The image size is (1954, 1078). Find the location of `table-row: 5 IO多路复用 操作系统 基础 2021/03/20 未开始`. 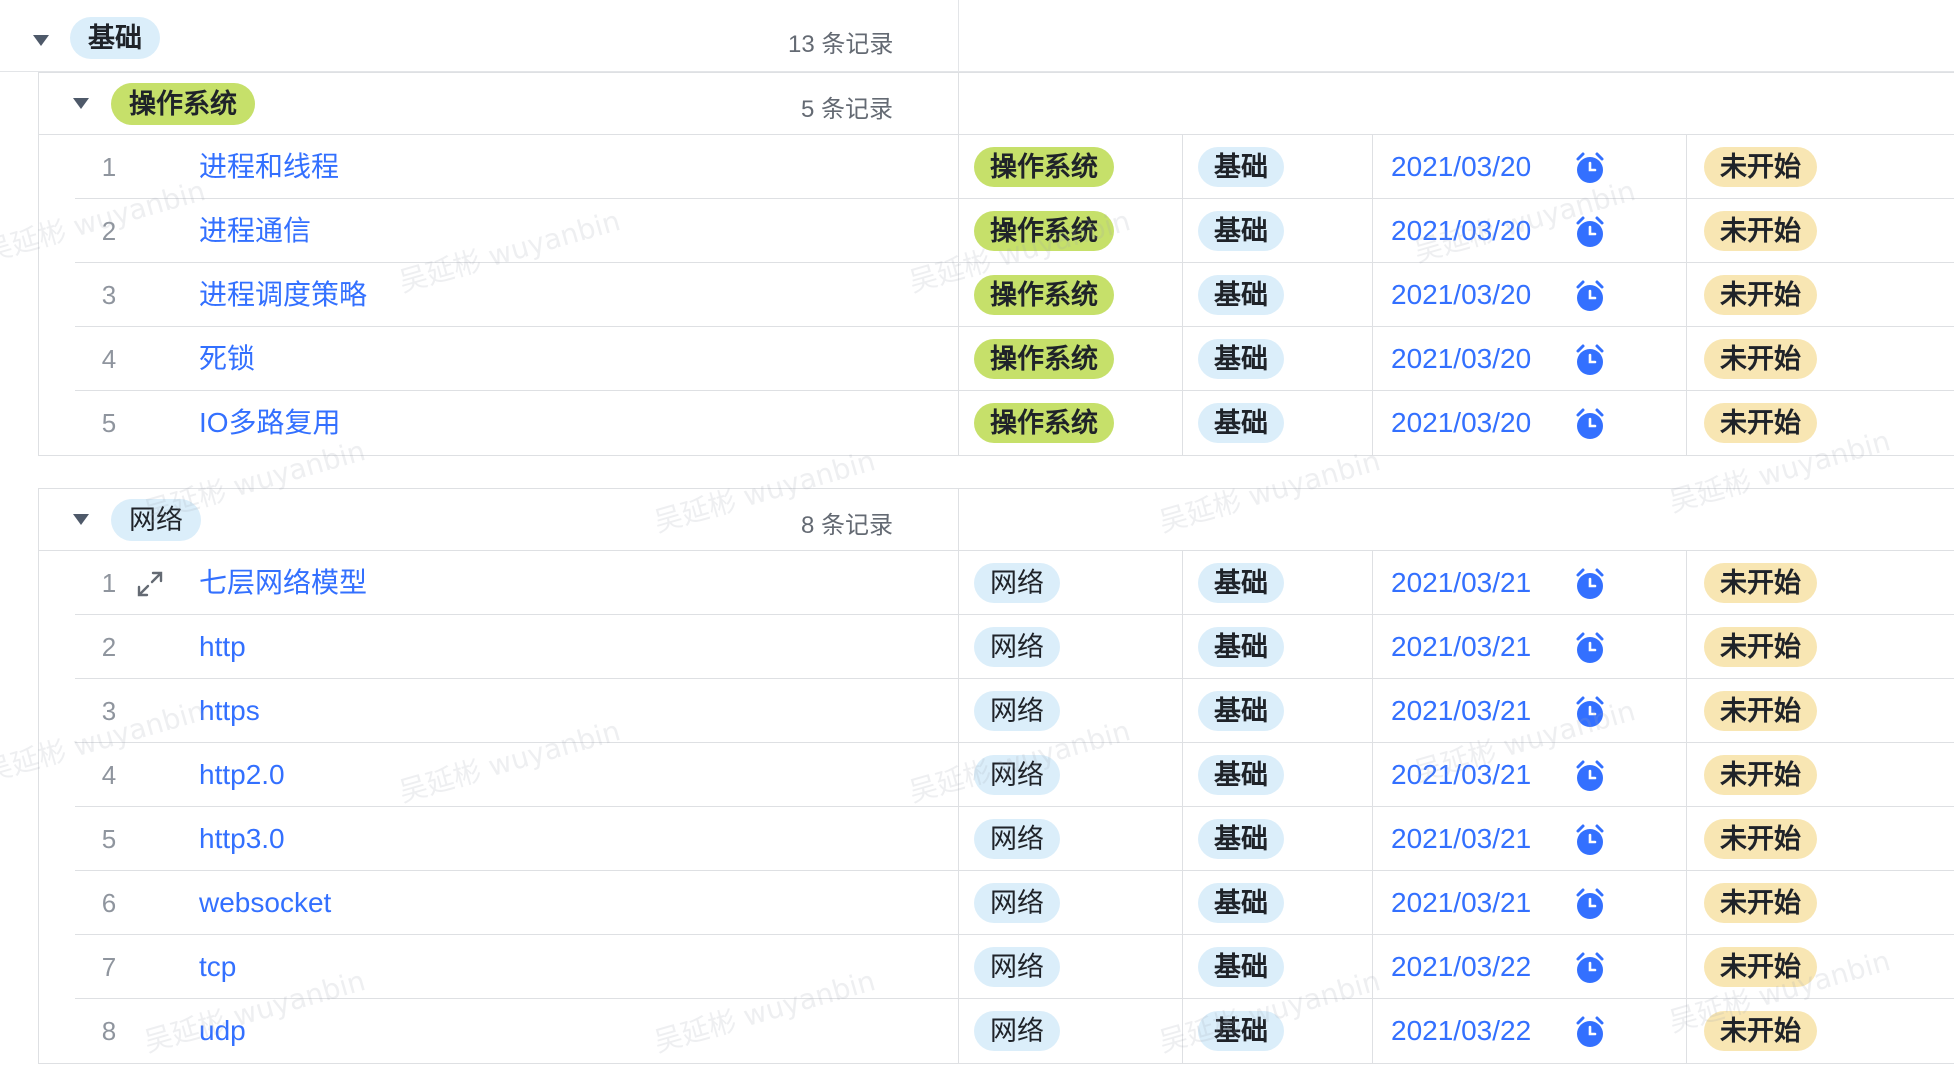

table-row: 5 IO多路复用 操作系统 基础 2021/03/20 未开始 is located at coordinates (996, 423).